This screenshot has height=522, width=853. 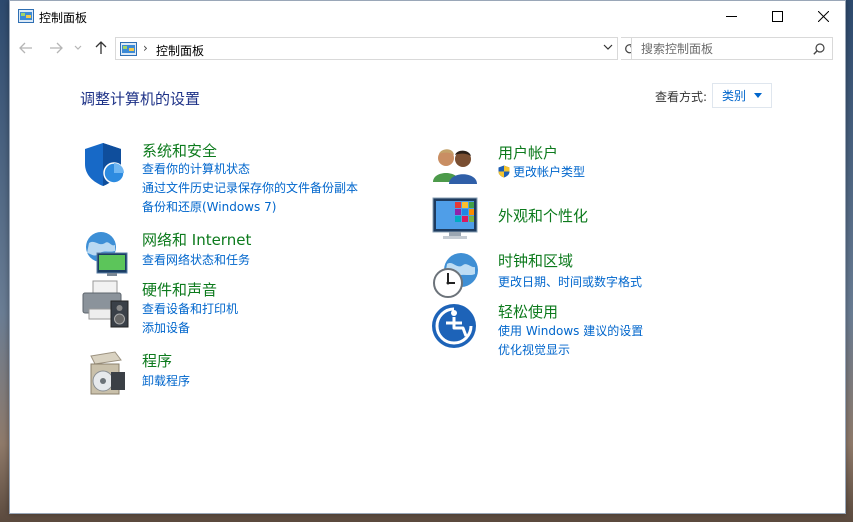 I want to click on category-title-clock-region: 时钟和区域, so click(x=535, y=260).